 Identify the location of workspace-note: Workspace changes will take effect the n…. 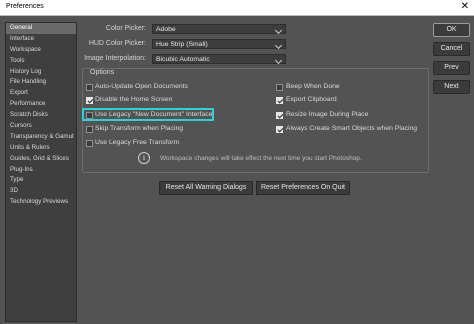
(261, 158).